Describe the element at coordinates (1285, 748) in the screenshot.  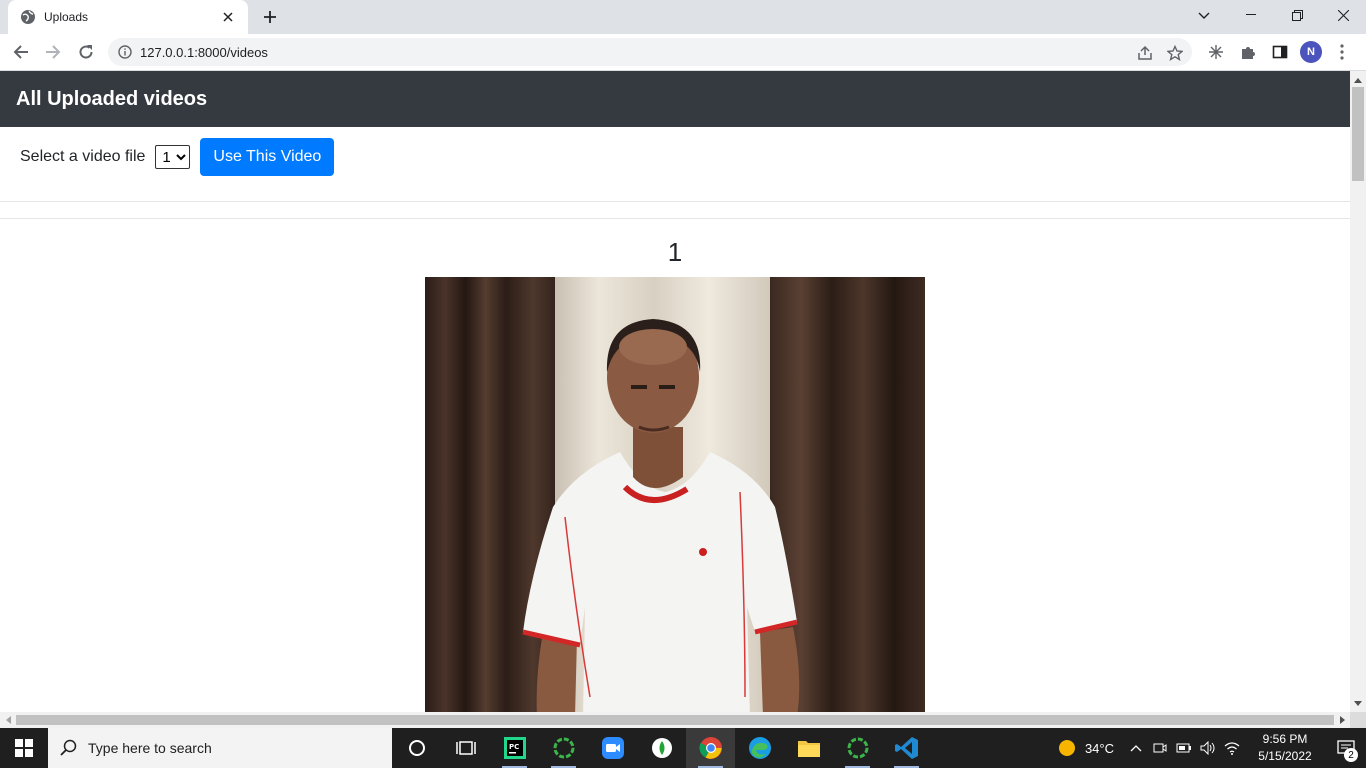
I see `system-clock: 9:56 PM 5/15/2022` at that location.